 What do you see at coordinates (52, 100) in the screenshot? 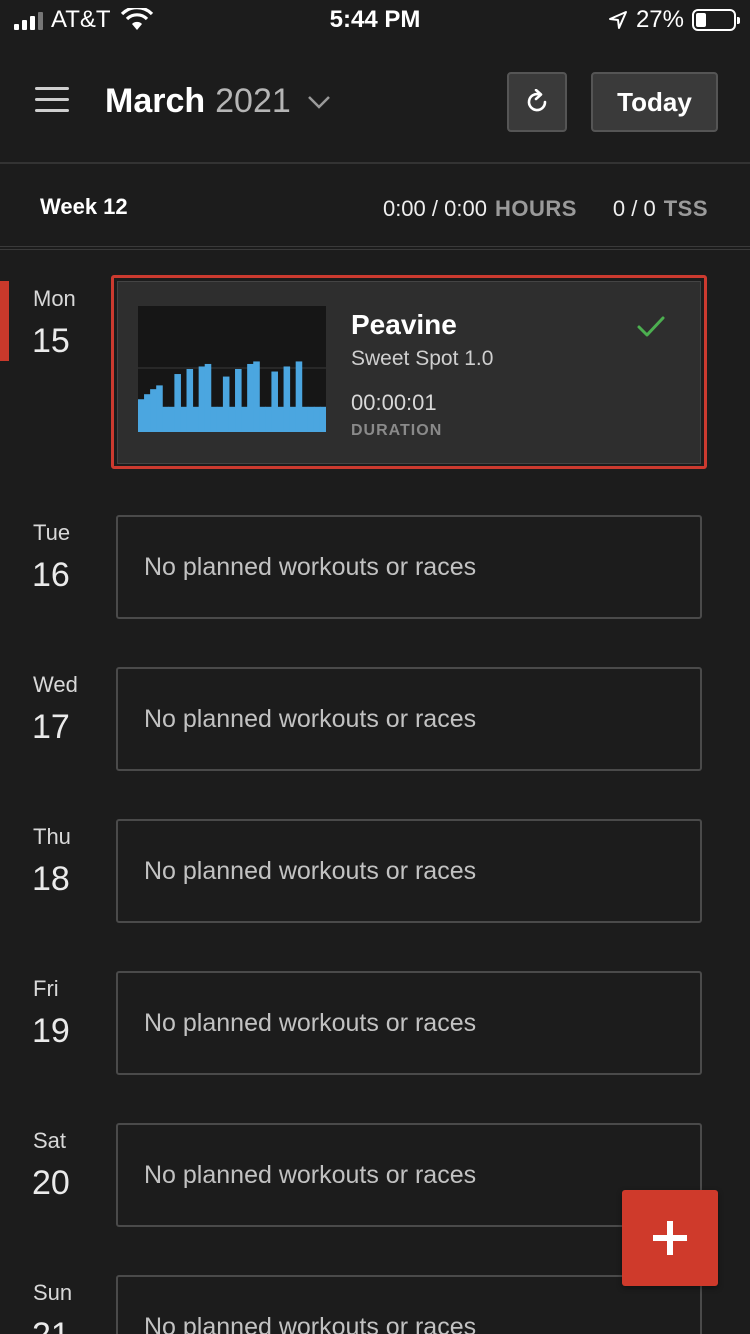
I see `menu-icon` at bounding box center [52, 100].